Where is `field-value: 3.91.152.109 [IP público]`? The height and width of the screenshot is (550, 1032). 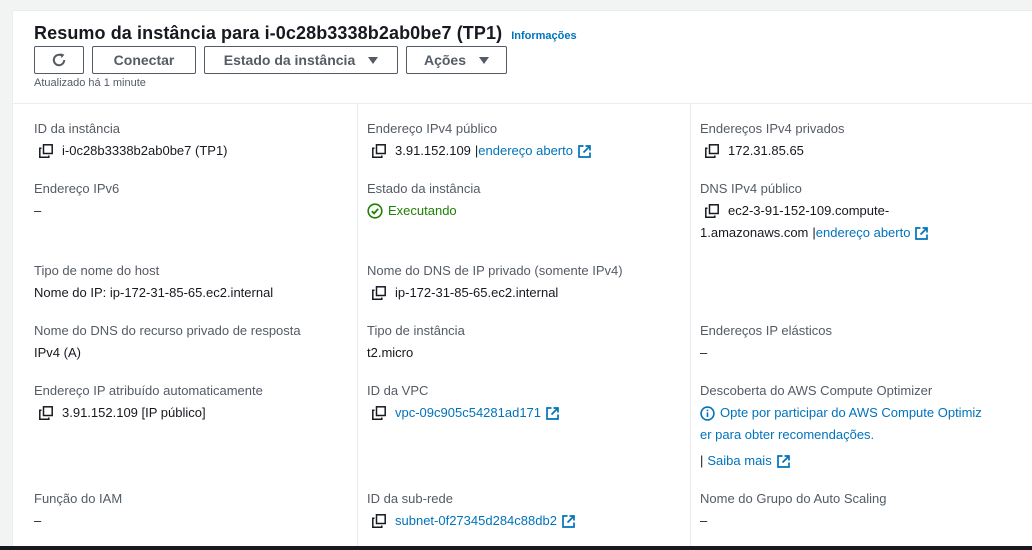
field-value: 3.91.152.109 [IP público] is located at coordinates (148, 413).